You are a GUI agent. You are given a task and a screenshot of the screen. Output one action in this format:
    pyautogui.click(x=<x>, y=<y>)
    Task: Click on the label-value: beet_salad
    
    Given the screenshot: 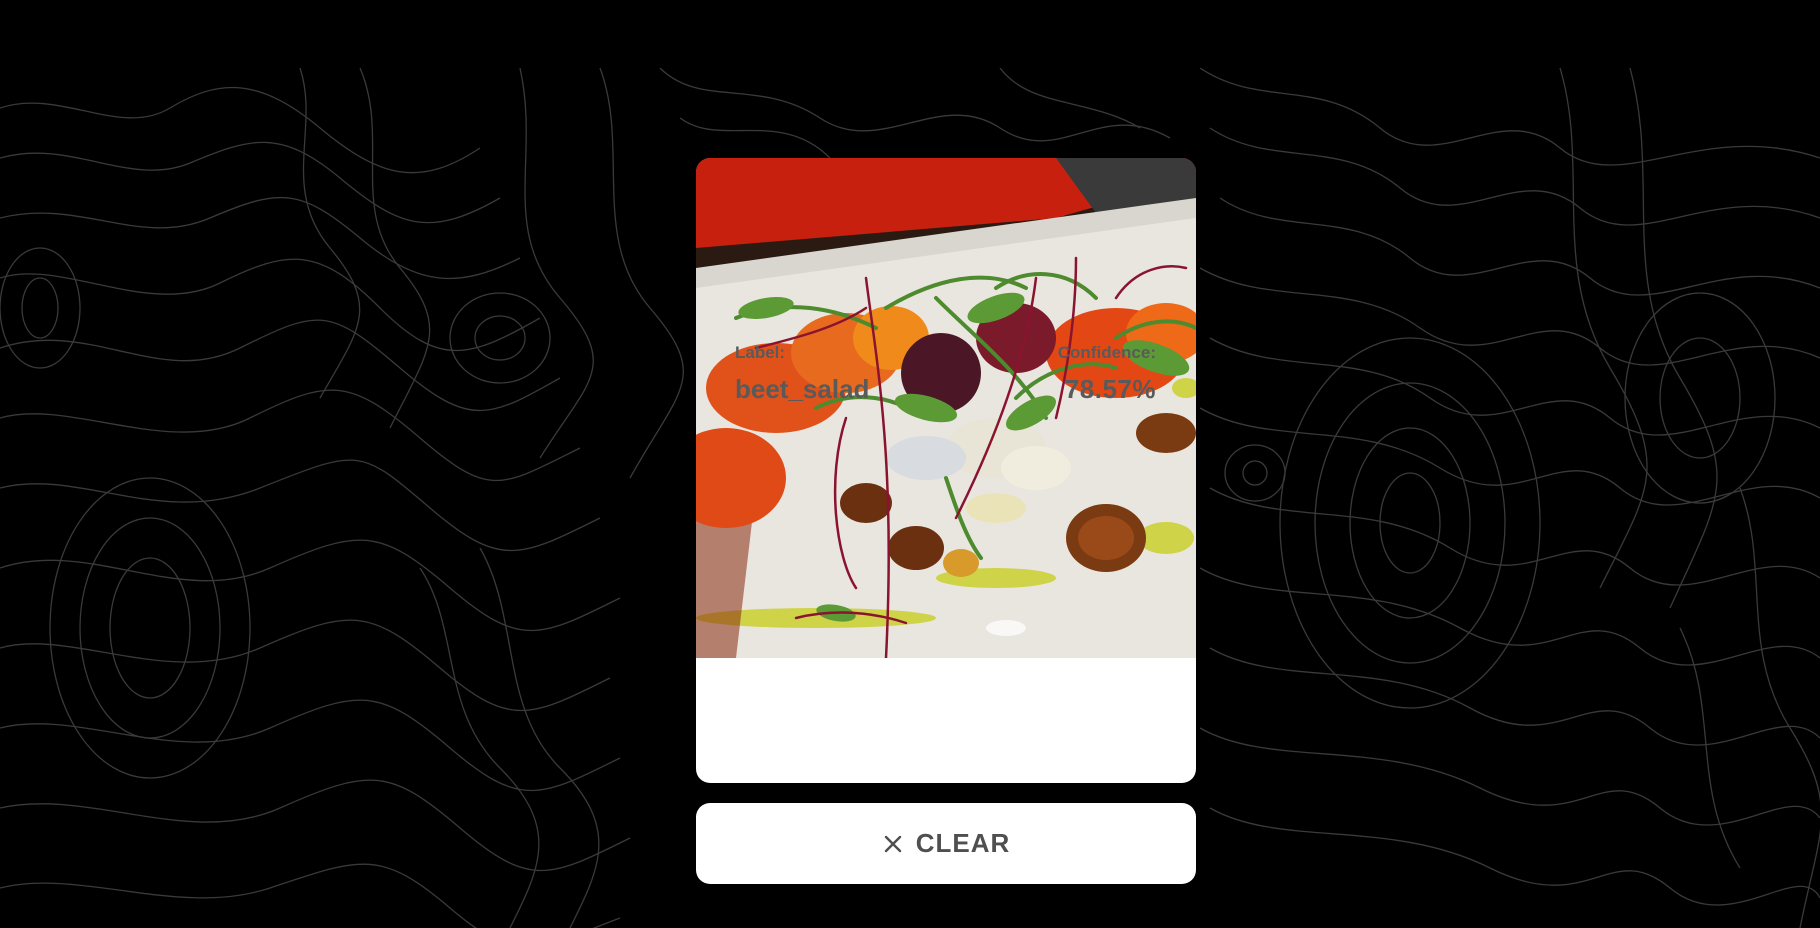 What is the action you would take?
    pyautogui.click(x=802, y=389)
    